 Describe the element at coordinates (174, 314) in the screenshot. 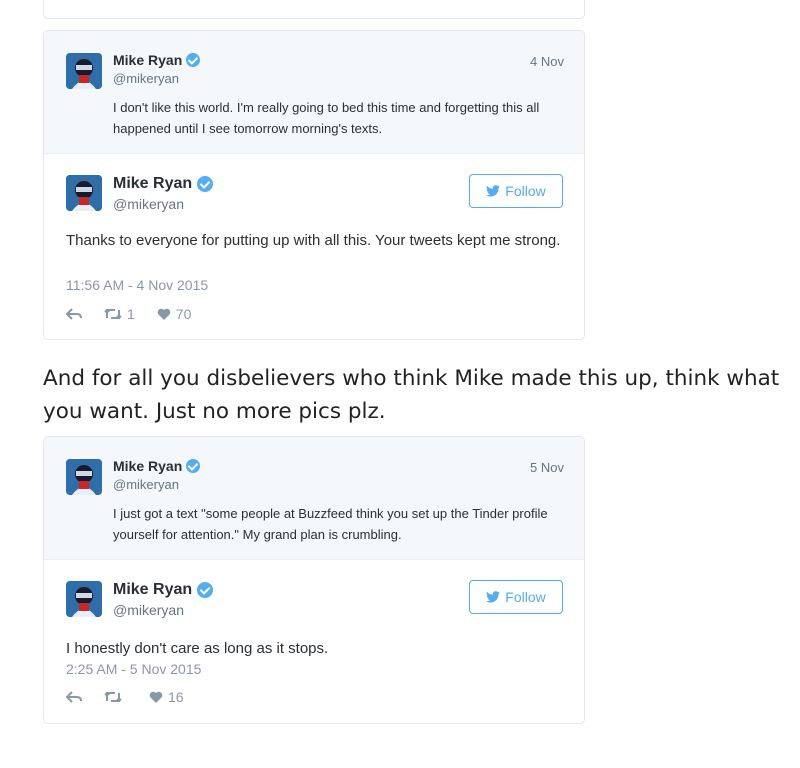

I see `like-button: 70` at that location.